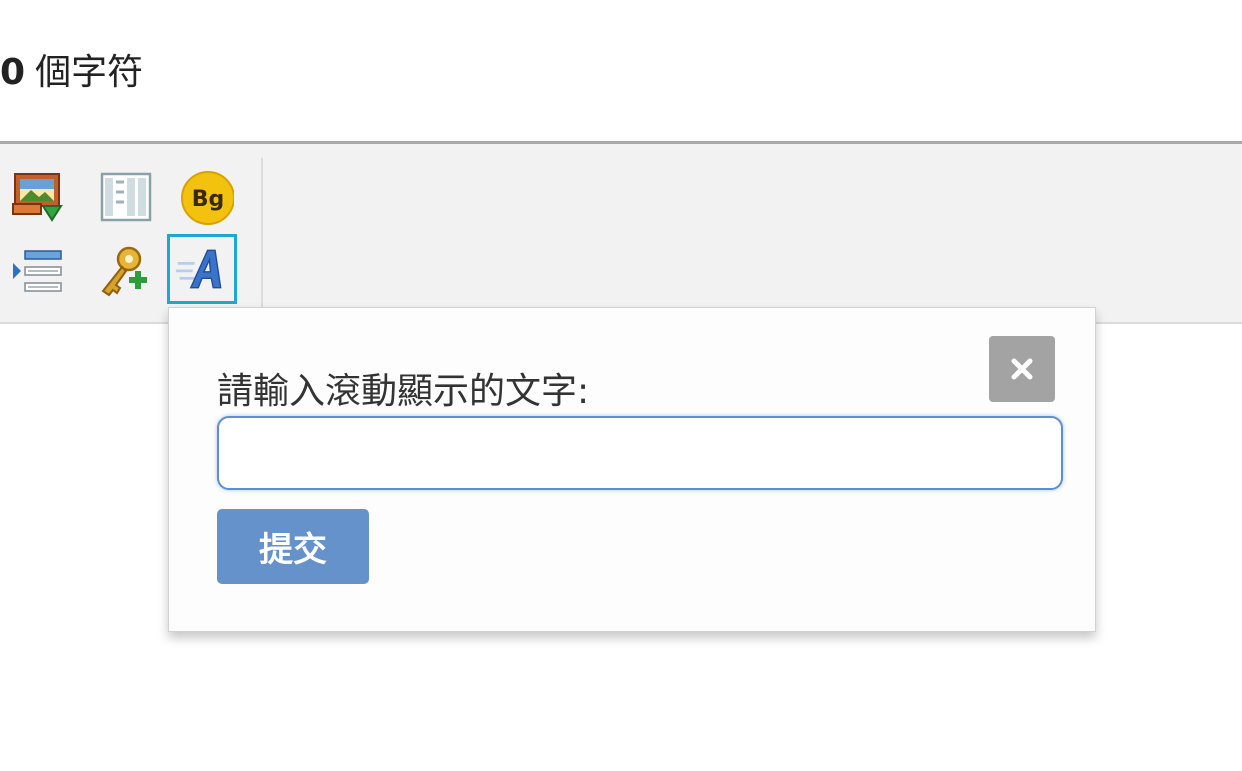  I want to click on table-columns-button, so click(126, 198).